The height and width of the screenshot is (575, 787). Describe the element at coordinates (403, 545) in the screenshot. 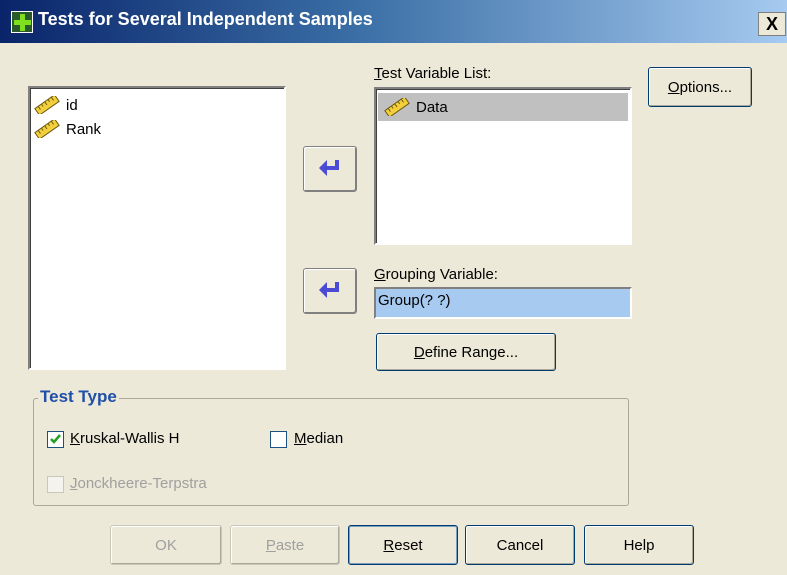

I see `reset-button: Reset` at that location.